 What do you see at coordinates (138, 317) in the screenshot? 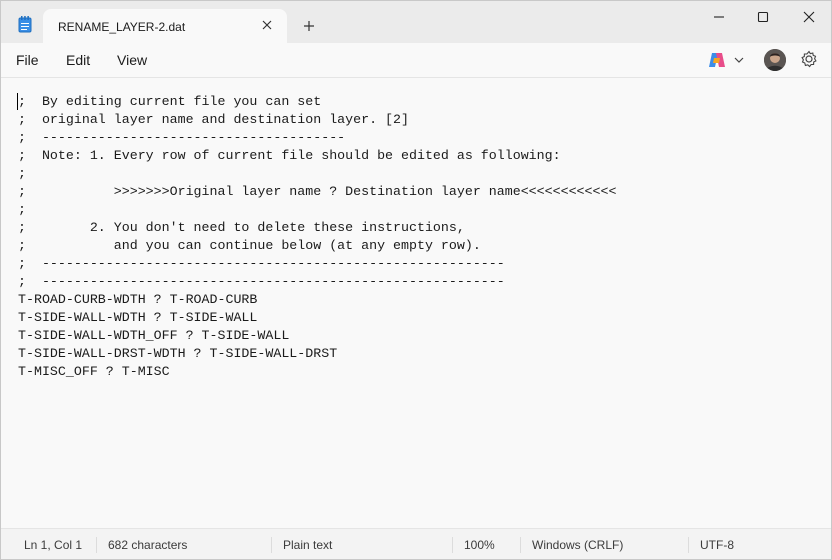
I see `editor-line: T-SIDE-WALL-WDTH ? T-SIDE-WALL` at bounding box center [138, 317].